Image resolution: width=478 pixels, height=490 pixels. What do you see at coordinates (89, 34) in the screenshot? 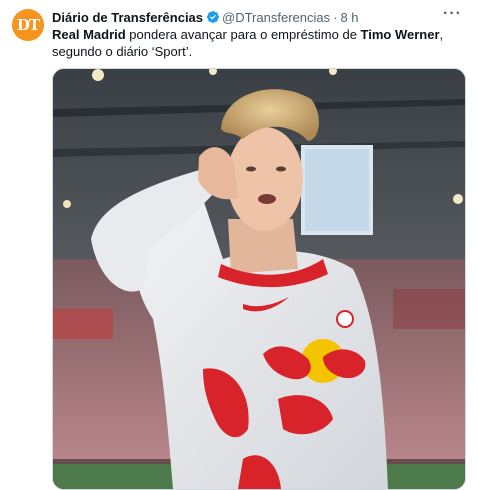
I see `tweet-text-bold: Real Madrid` at bounding box center [89, 34].